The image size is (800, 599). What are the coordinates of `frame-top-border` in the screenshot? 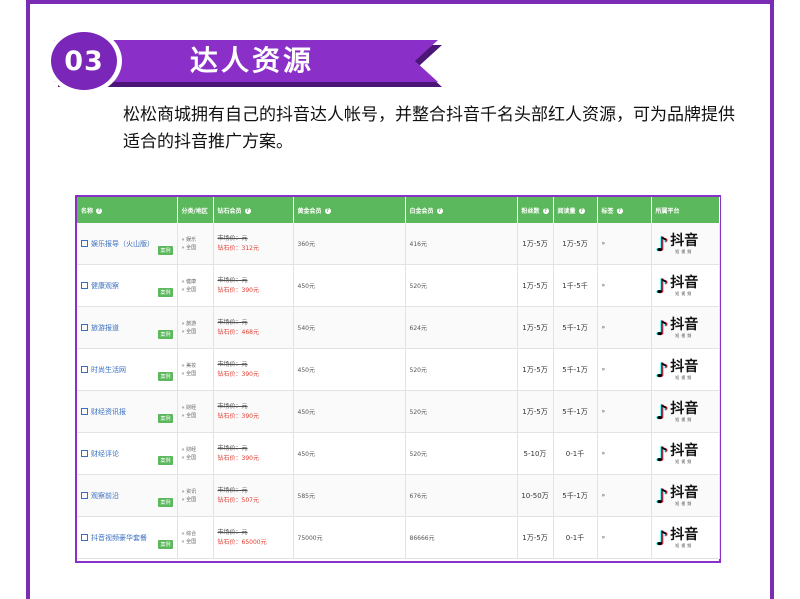 It's located at (400, 2).